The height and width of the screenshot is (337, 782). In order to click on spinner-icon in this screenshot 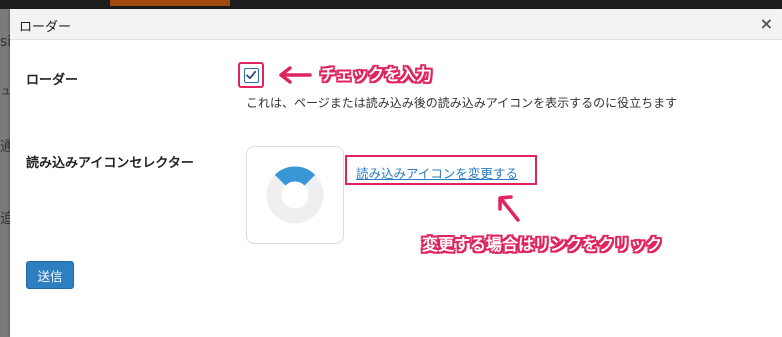, I will do `click(295, 195)`.